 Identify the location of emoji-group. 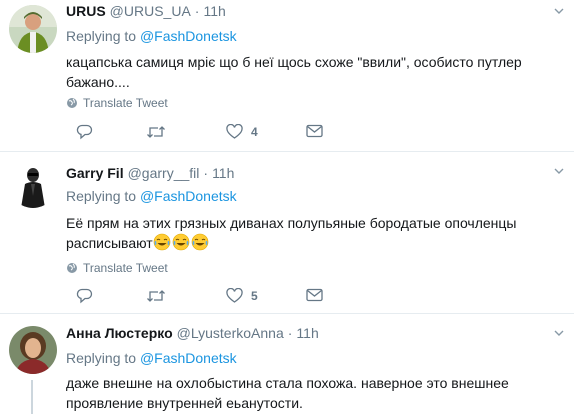
(181, 242).